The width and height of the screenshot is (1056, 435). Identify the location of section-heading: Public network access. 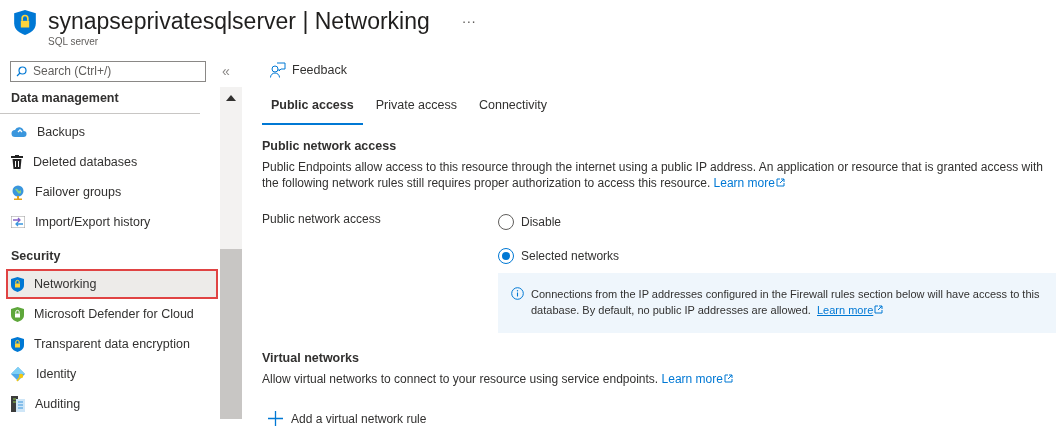
(330, 146).